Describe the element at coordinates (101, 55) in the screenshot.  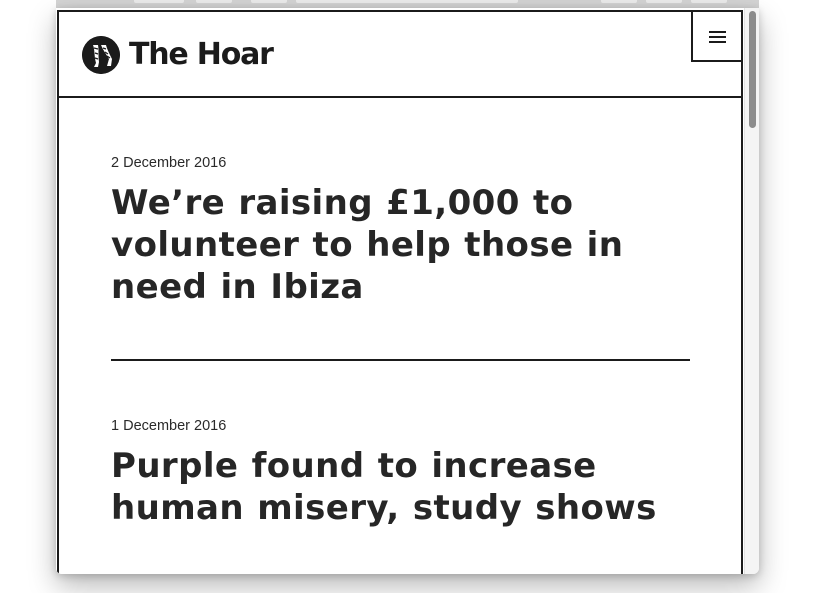
I see `legs-logo-icon` at that location.